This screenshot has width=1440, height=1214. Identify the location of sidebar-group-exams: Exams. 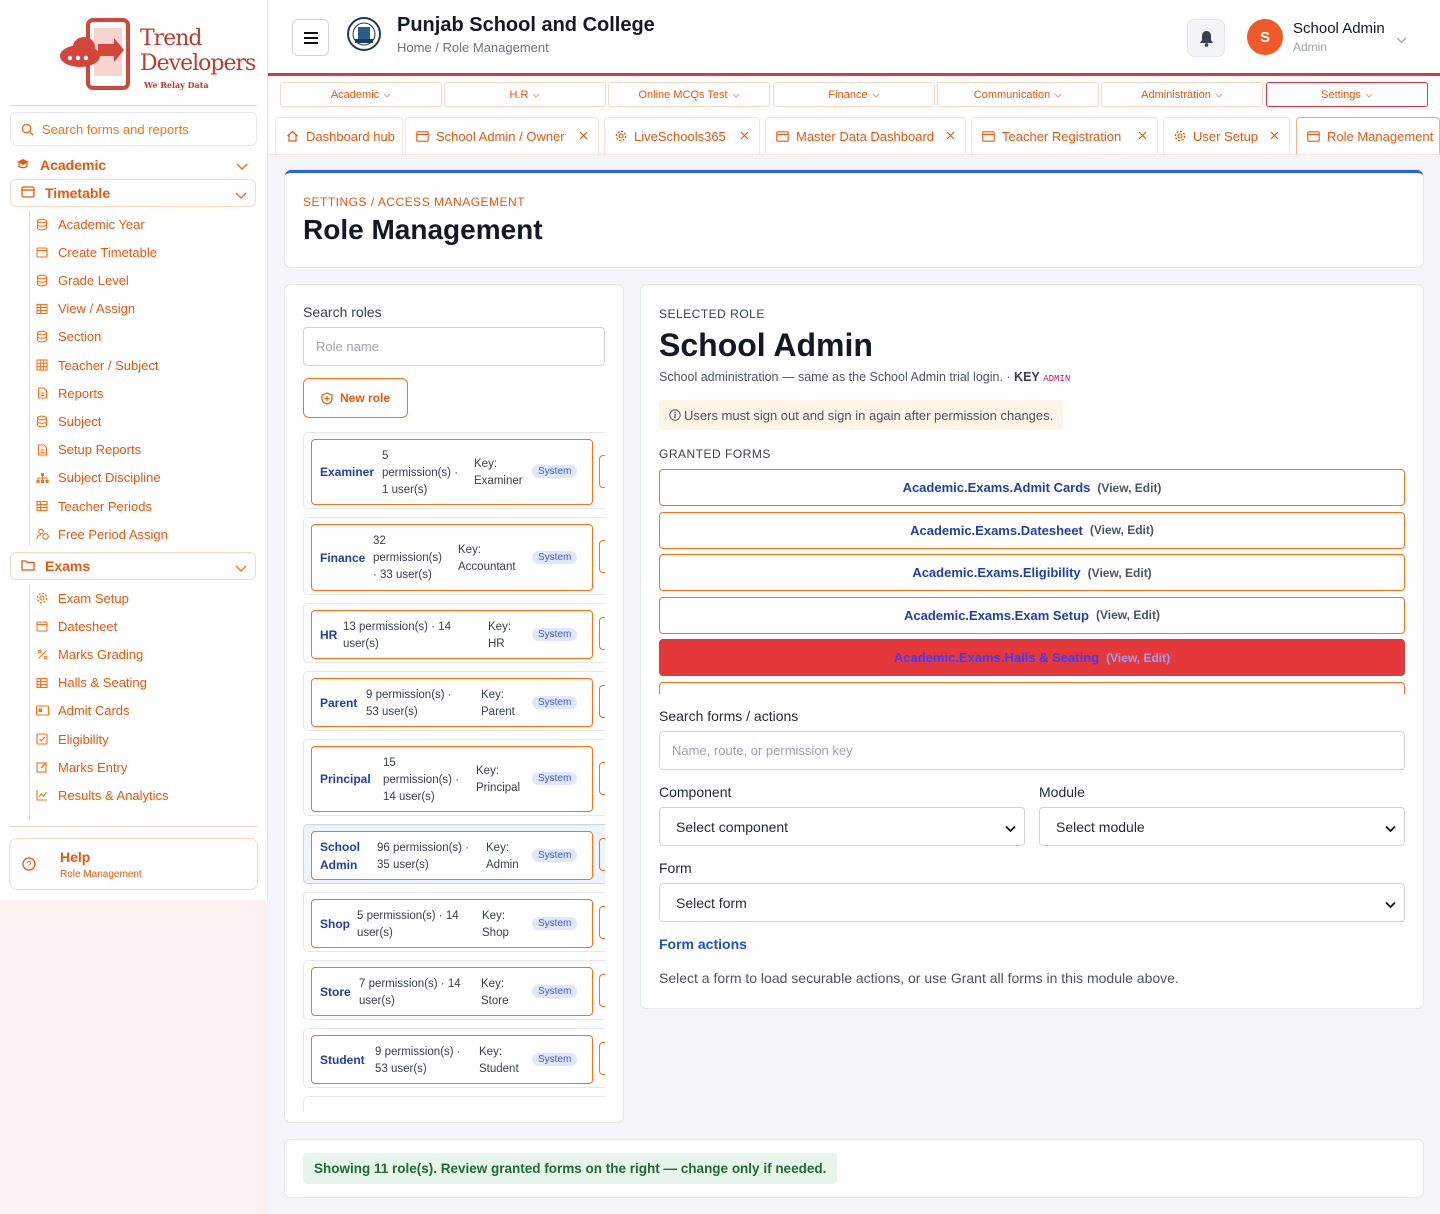
(133, 566).